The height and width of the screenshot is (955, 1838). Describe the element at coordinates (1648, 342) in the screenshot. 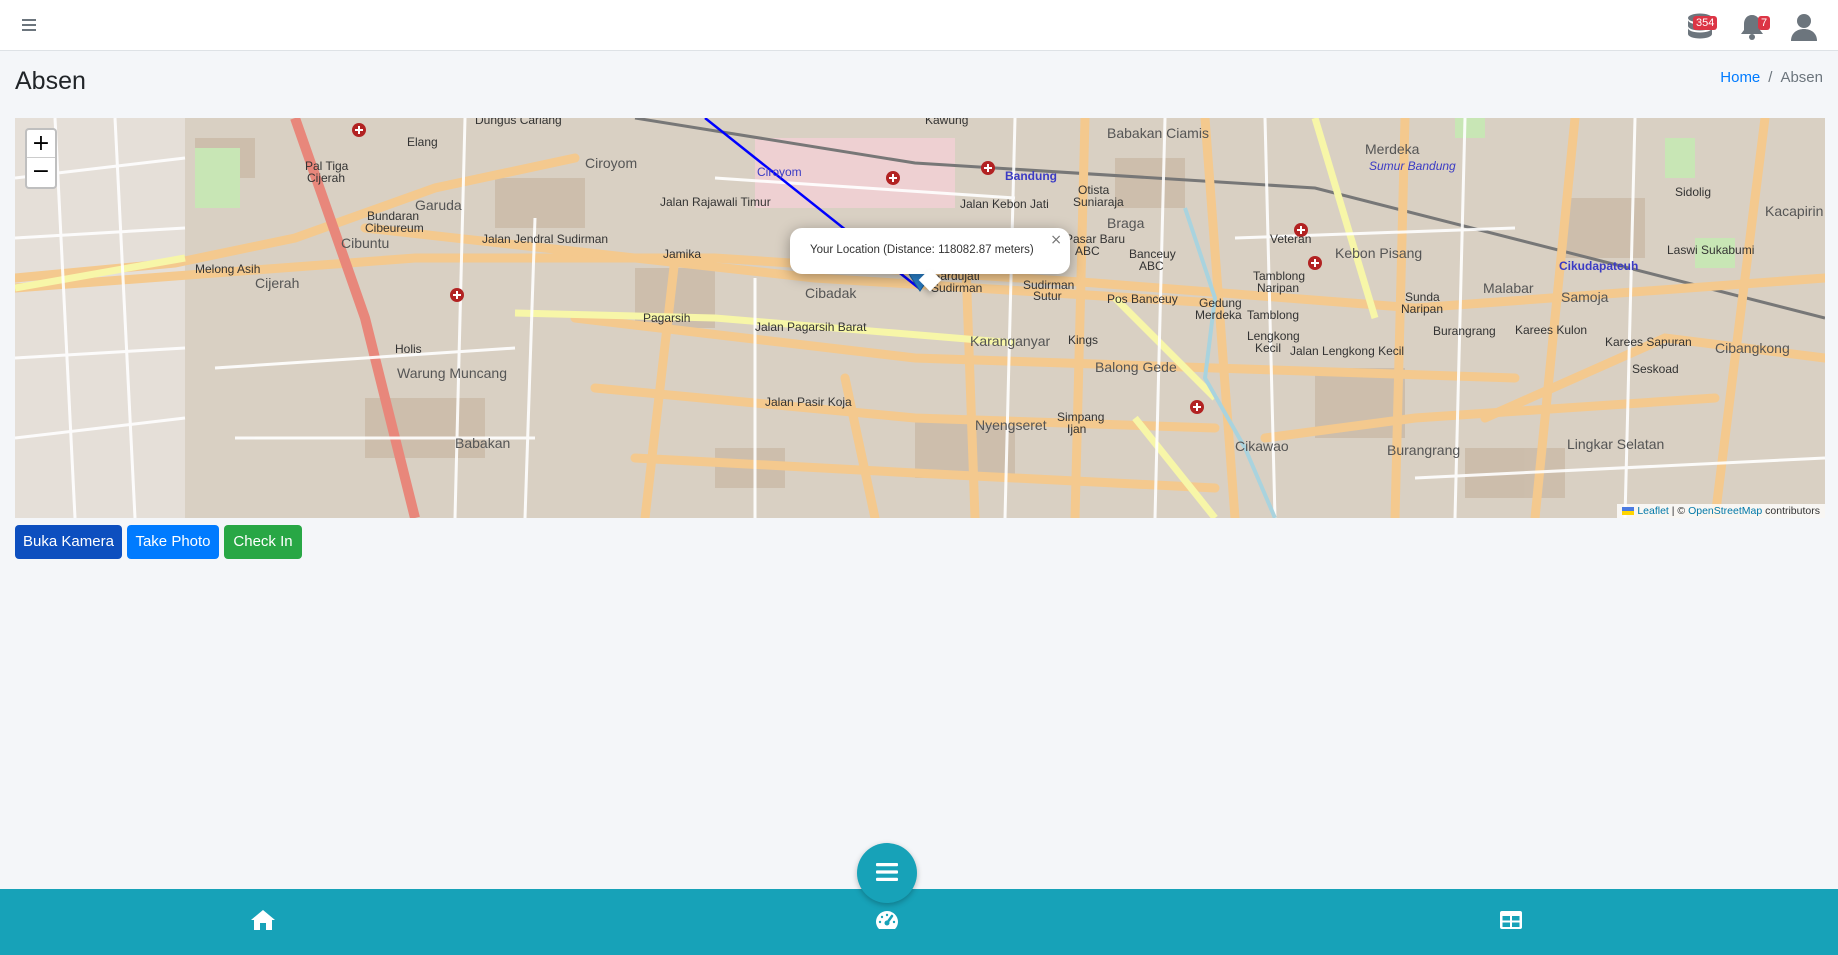

I see `svg-text: Karees Sapuran` at that location.